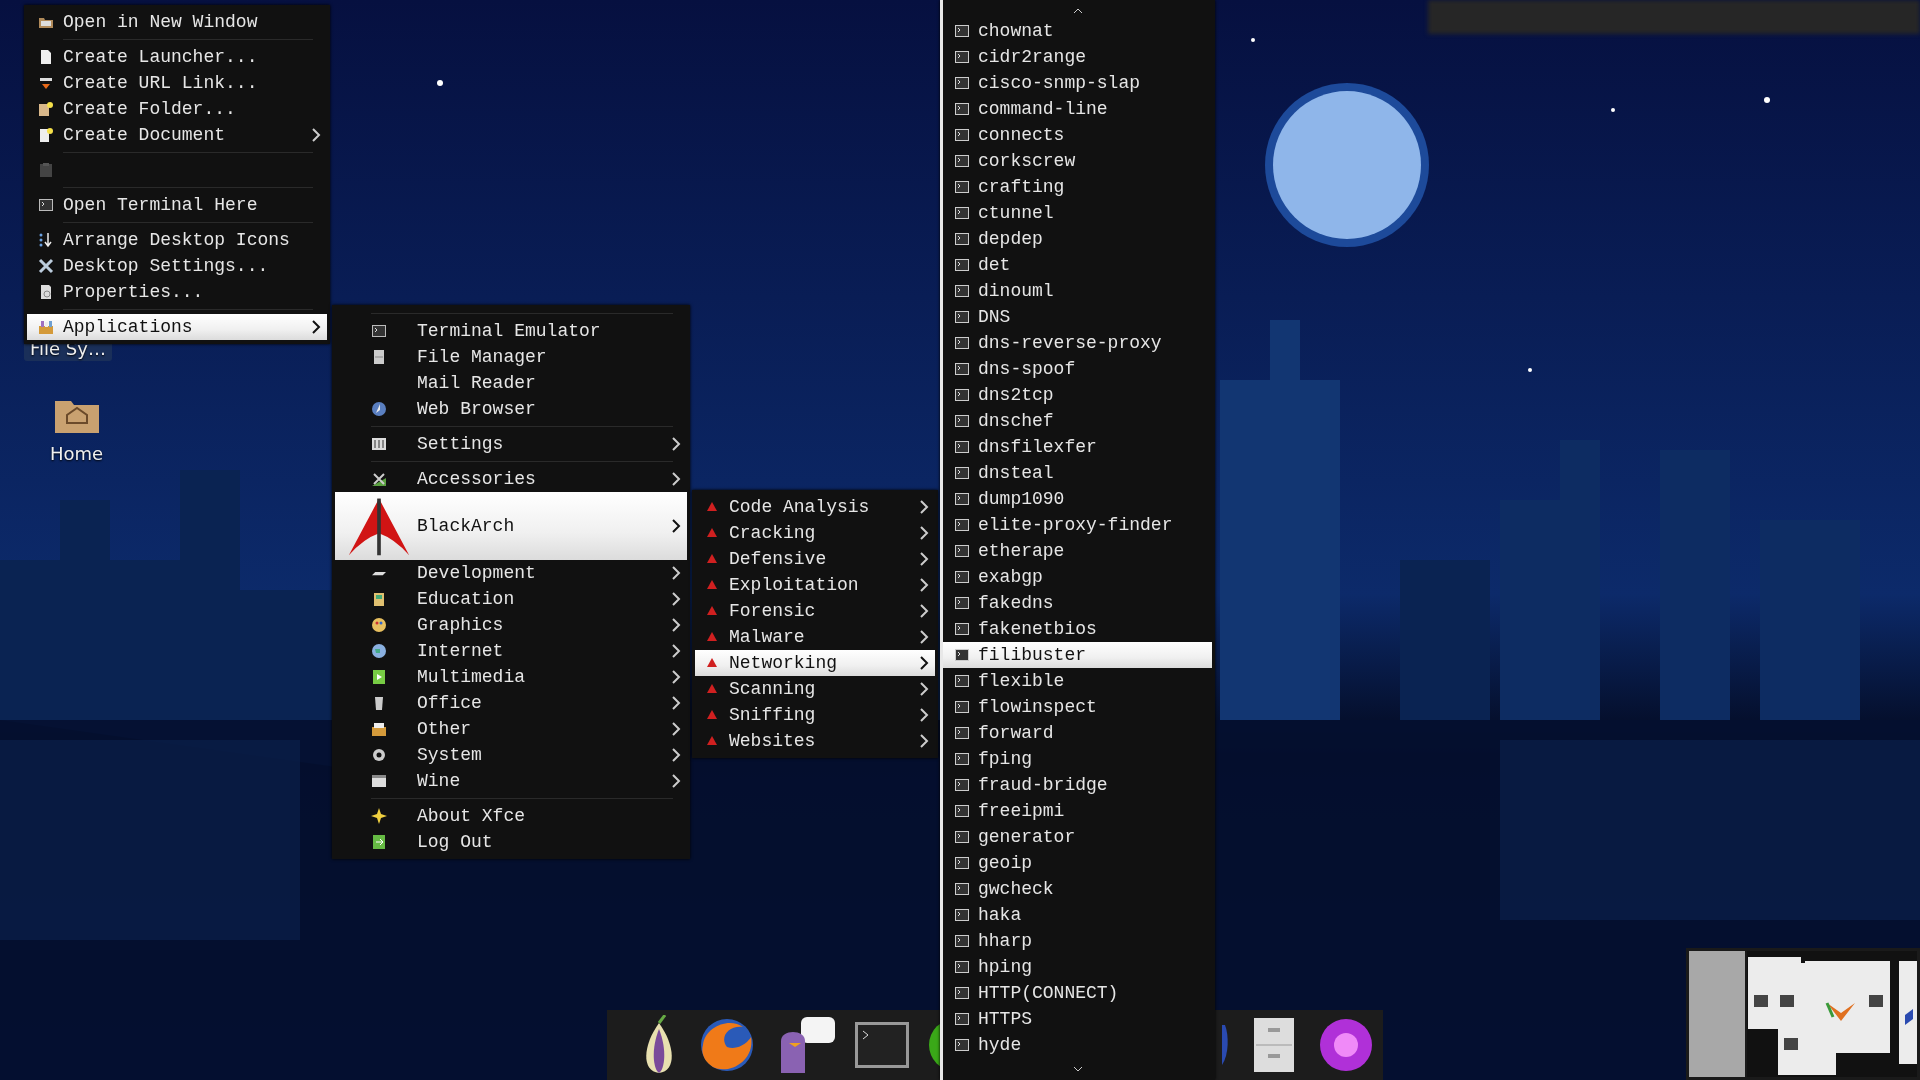 The width and height of the screenshot is (1920, 1080). I want to click on menu-item: Exploitation, so click(815, 585).